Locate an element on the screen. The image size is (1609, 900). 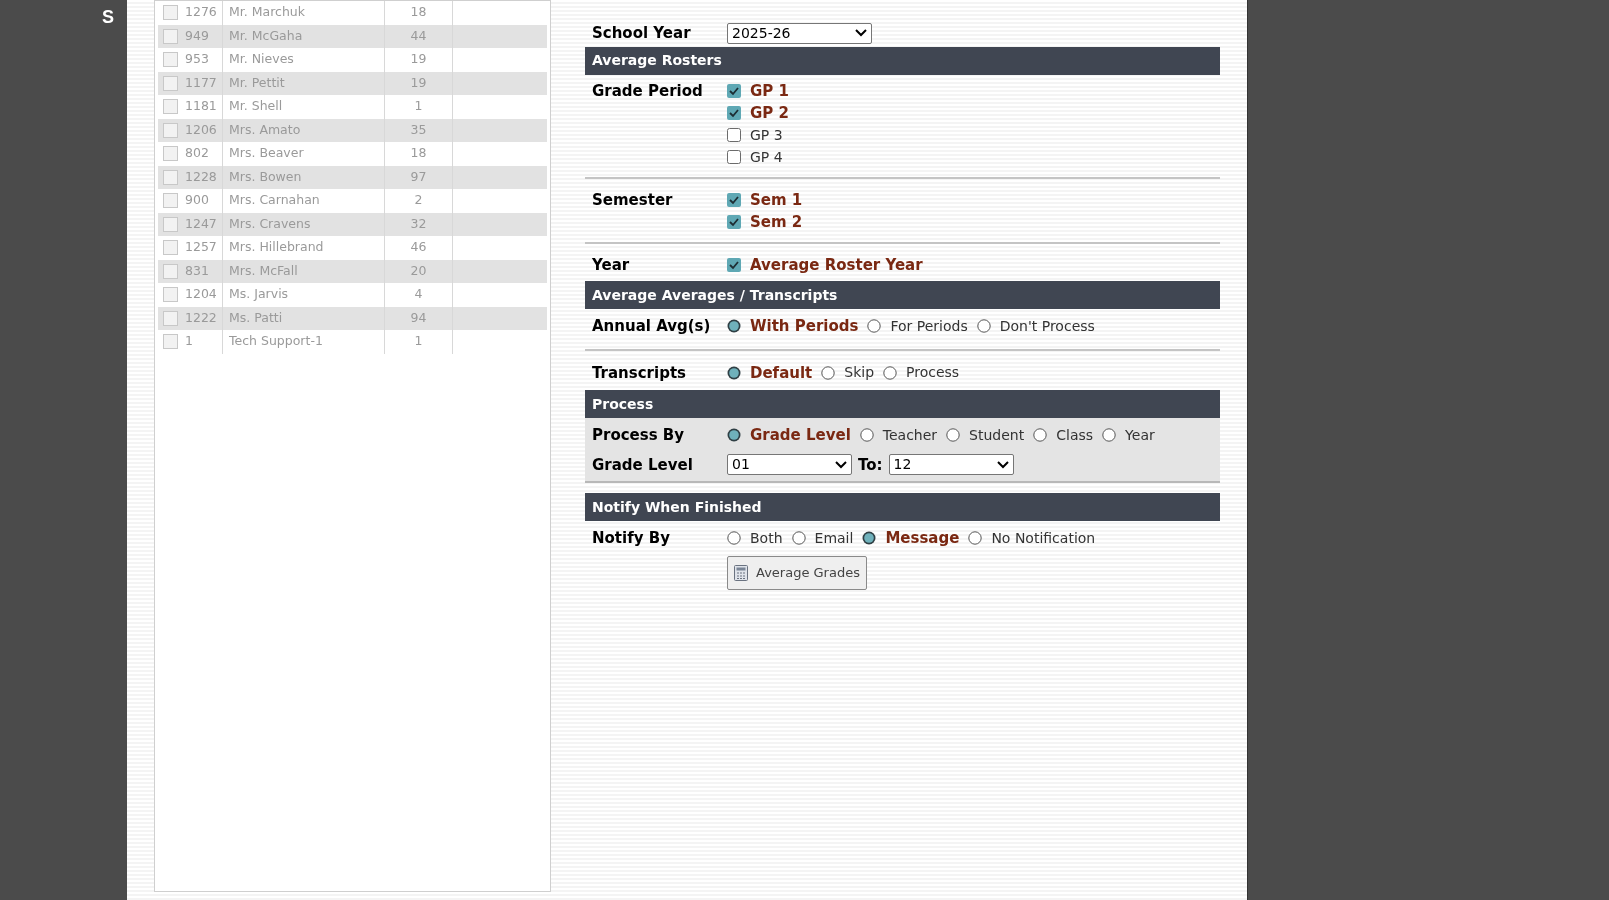
option-label: Don't Process is located at coordinates (1047, 326).